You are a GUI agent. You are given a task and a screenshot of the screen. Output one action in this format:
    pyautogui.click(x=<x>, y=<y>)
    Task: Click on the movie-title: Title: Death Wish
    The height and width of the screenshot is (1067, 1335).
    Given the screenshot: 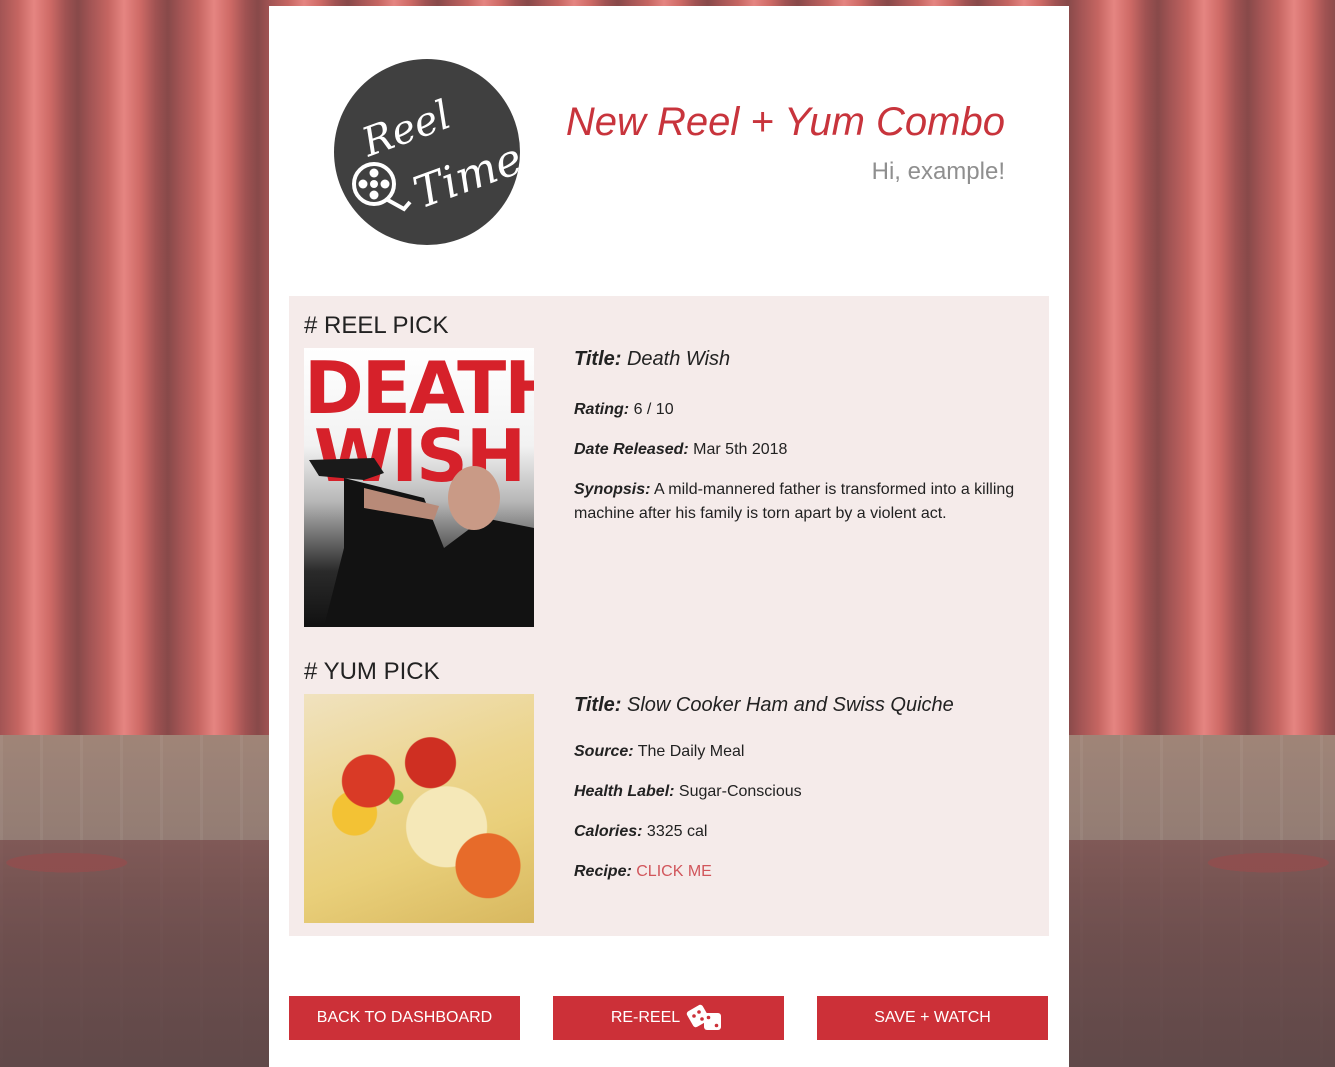 What is the action you would take?
    pyautogui.click(x=804, y=359)
    